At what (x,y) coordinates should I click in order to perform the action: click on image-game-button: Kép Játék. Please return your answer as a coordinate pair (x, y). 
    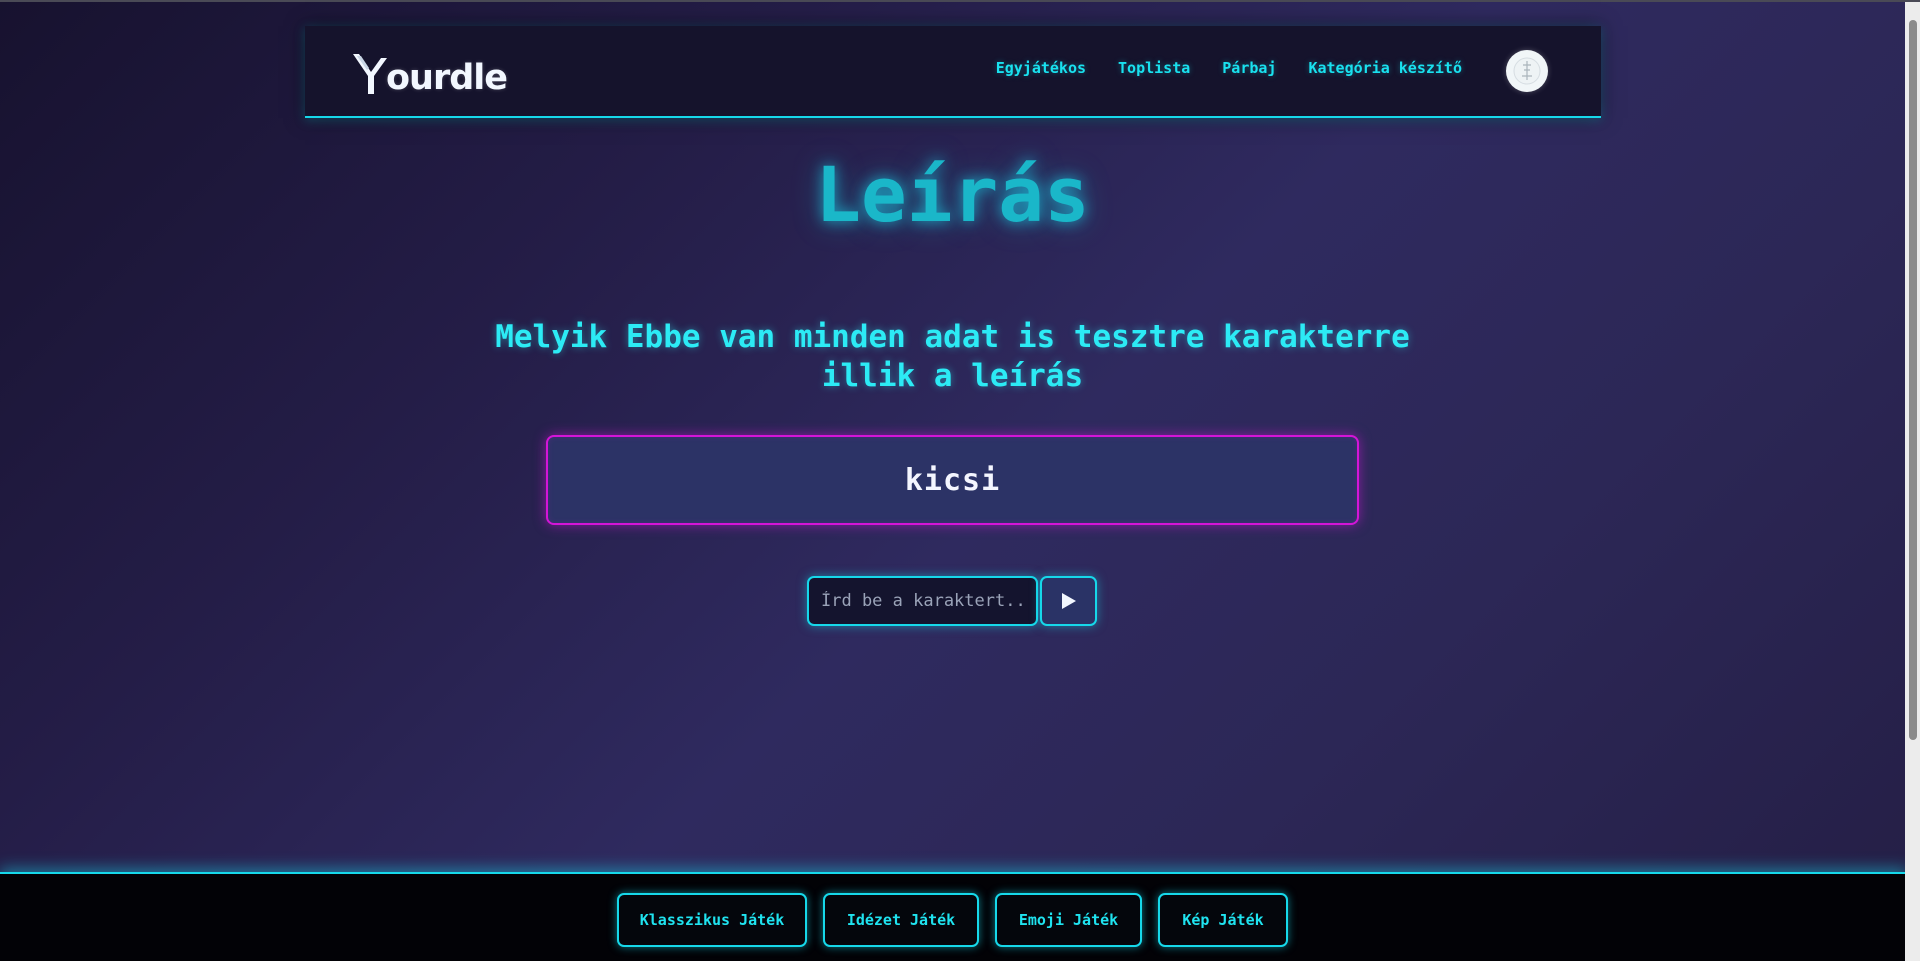
    Looking at the image, I should click on (1223, 920).